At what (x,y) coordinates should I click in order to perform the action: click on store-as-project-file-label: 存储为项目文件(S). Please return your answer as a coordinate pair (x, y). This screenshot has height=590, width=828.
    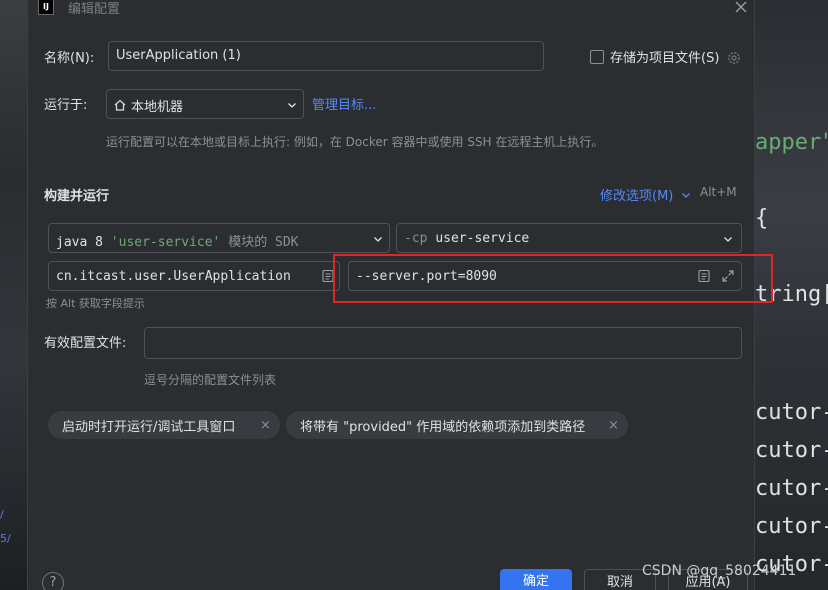
    Looking at the image, I should click on (664, 56).